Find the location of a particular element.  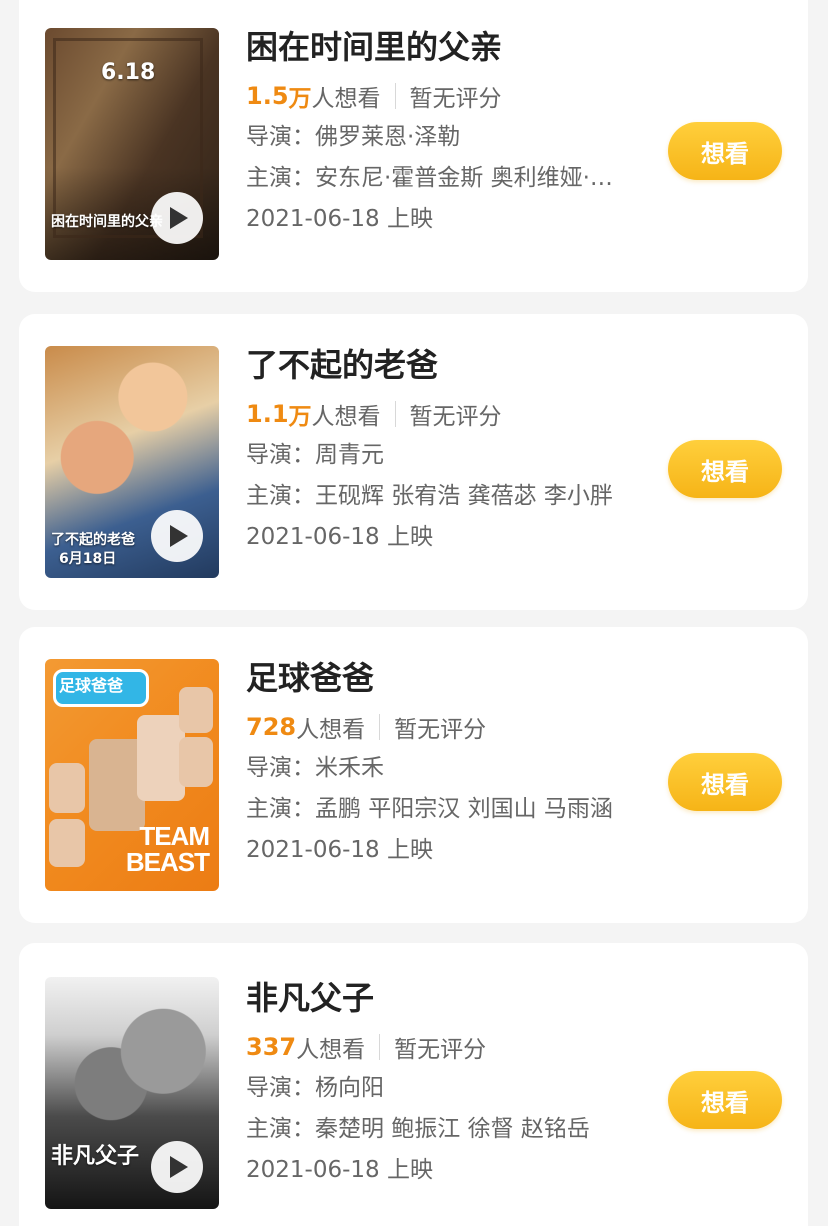

director: 导演：佛罗莱恩·泽勒 is located at coordinates (353, 137).